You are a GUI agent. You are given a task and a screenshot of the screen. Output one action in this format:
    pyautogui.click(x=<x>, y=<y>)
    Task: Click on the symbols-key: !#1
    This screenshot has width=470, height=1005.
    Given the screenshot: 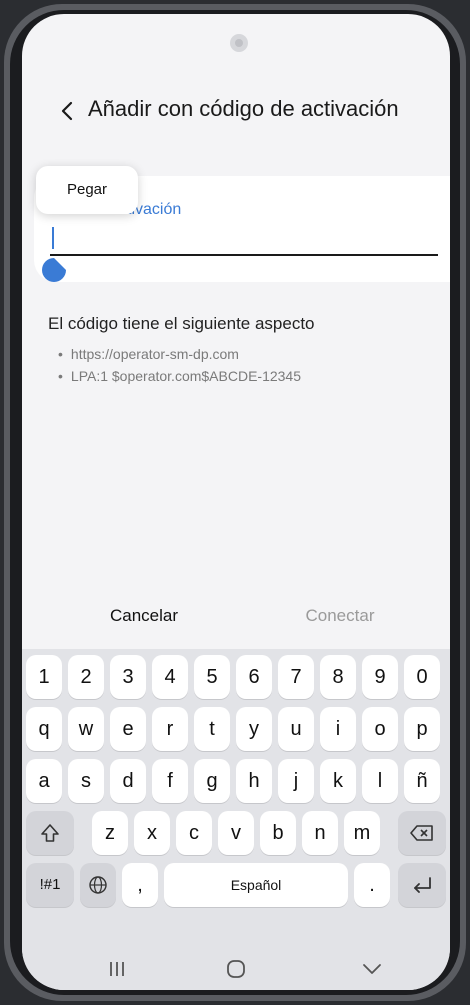 What is the action you would take?
    pyautogui.click(x=50, y=885)
    